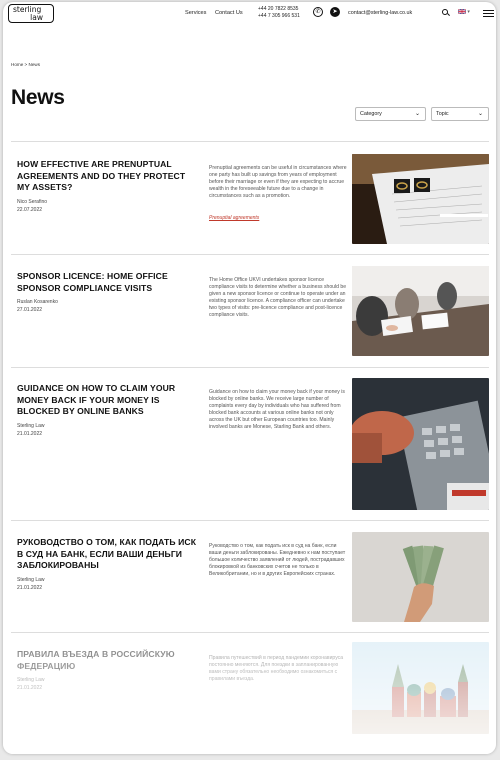 The image size is (500, 760). I want to click on nav-contact-us: Contact Us, so click(229, 13).